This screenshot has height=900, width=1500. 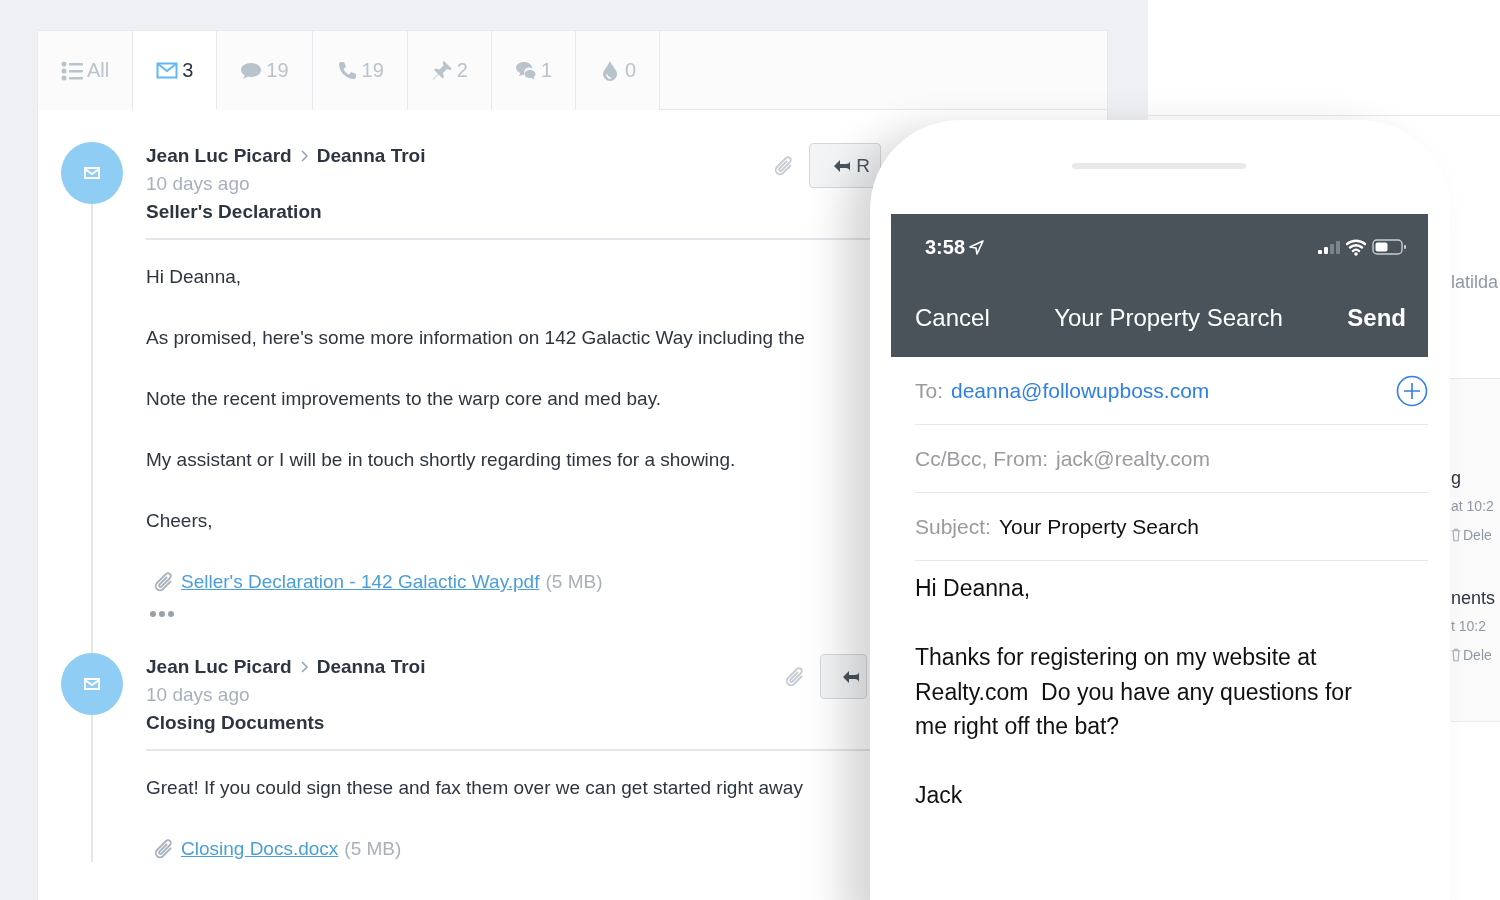 I want to click on item-time: at 10:2, so click(x=1472, y=506).